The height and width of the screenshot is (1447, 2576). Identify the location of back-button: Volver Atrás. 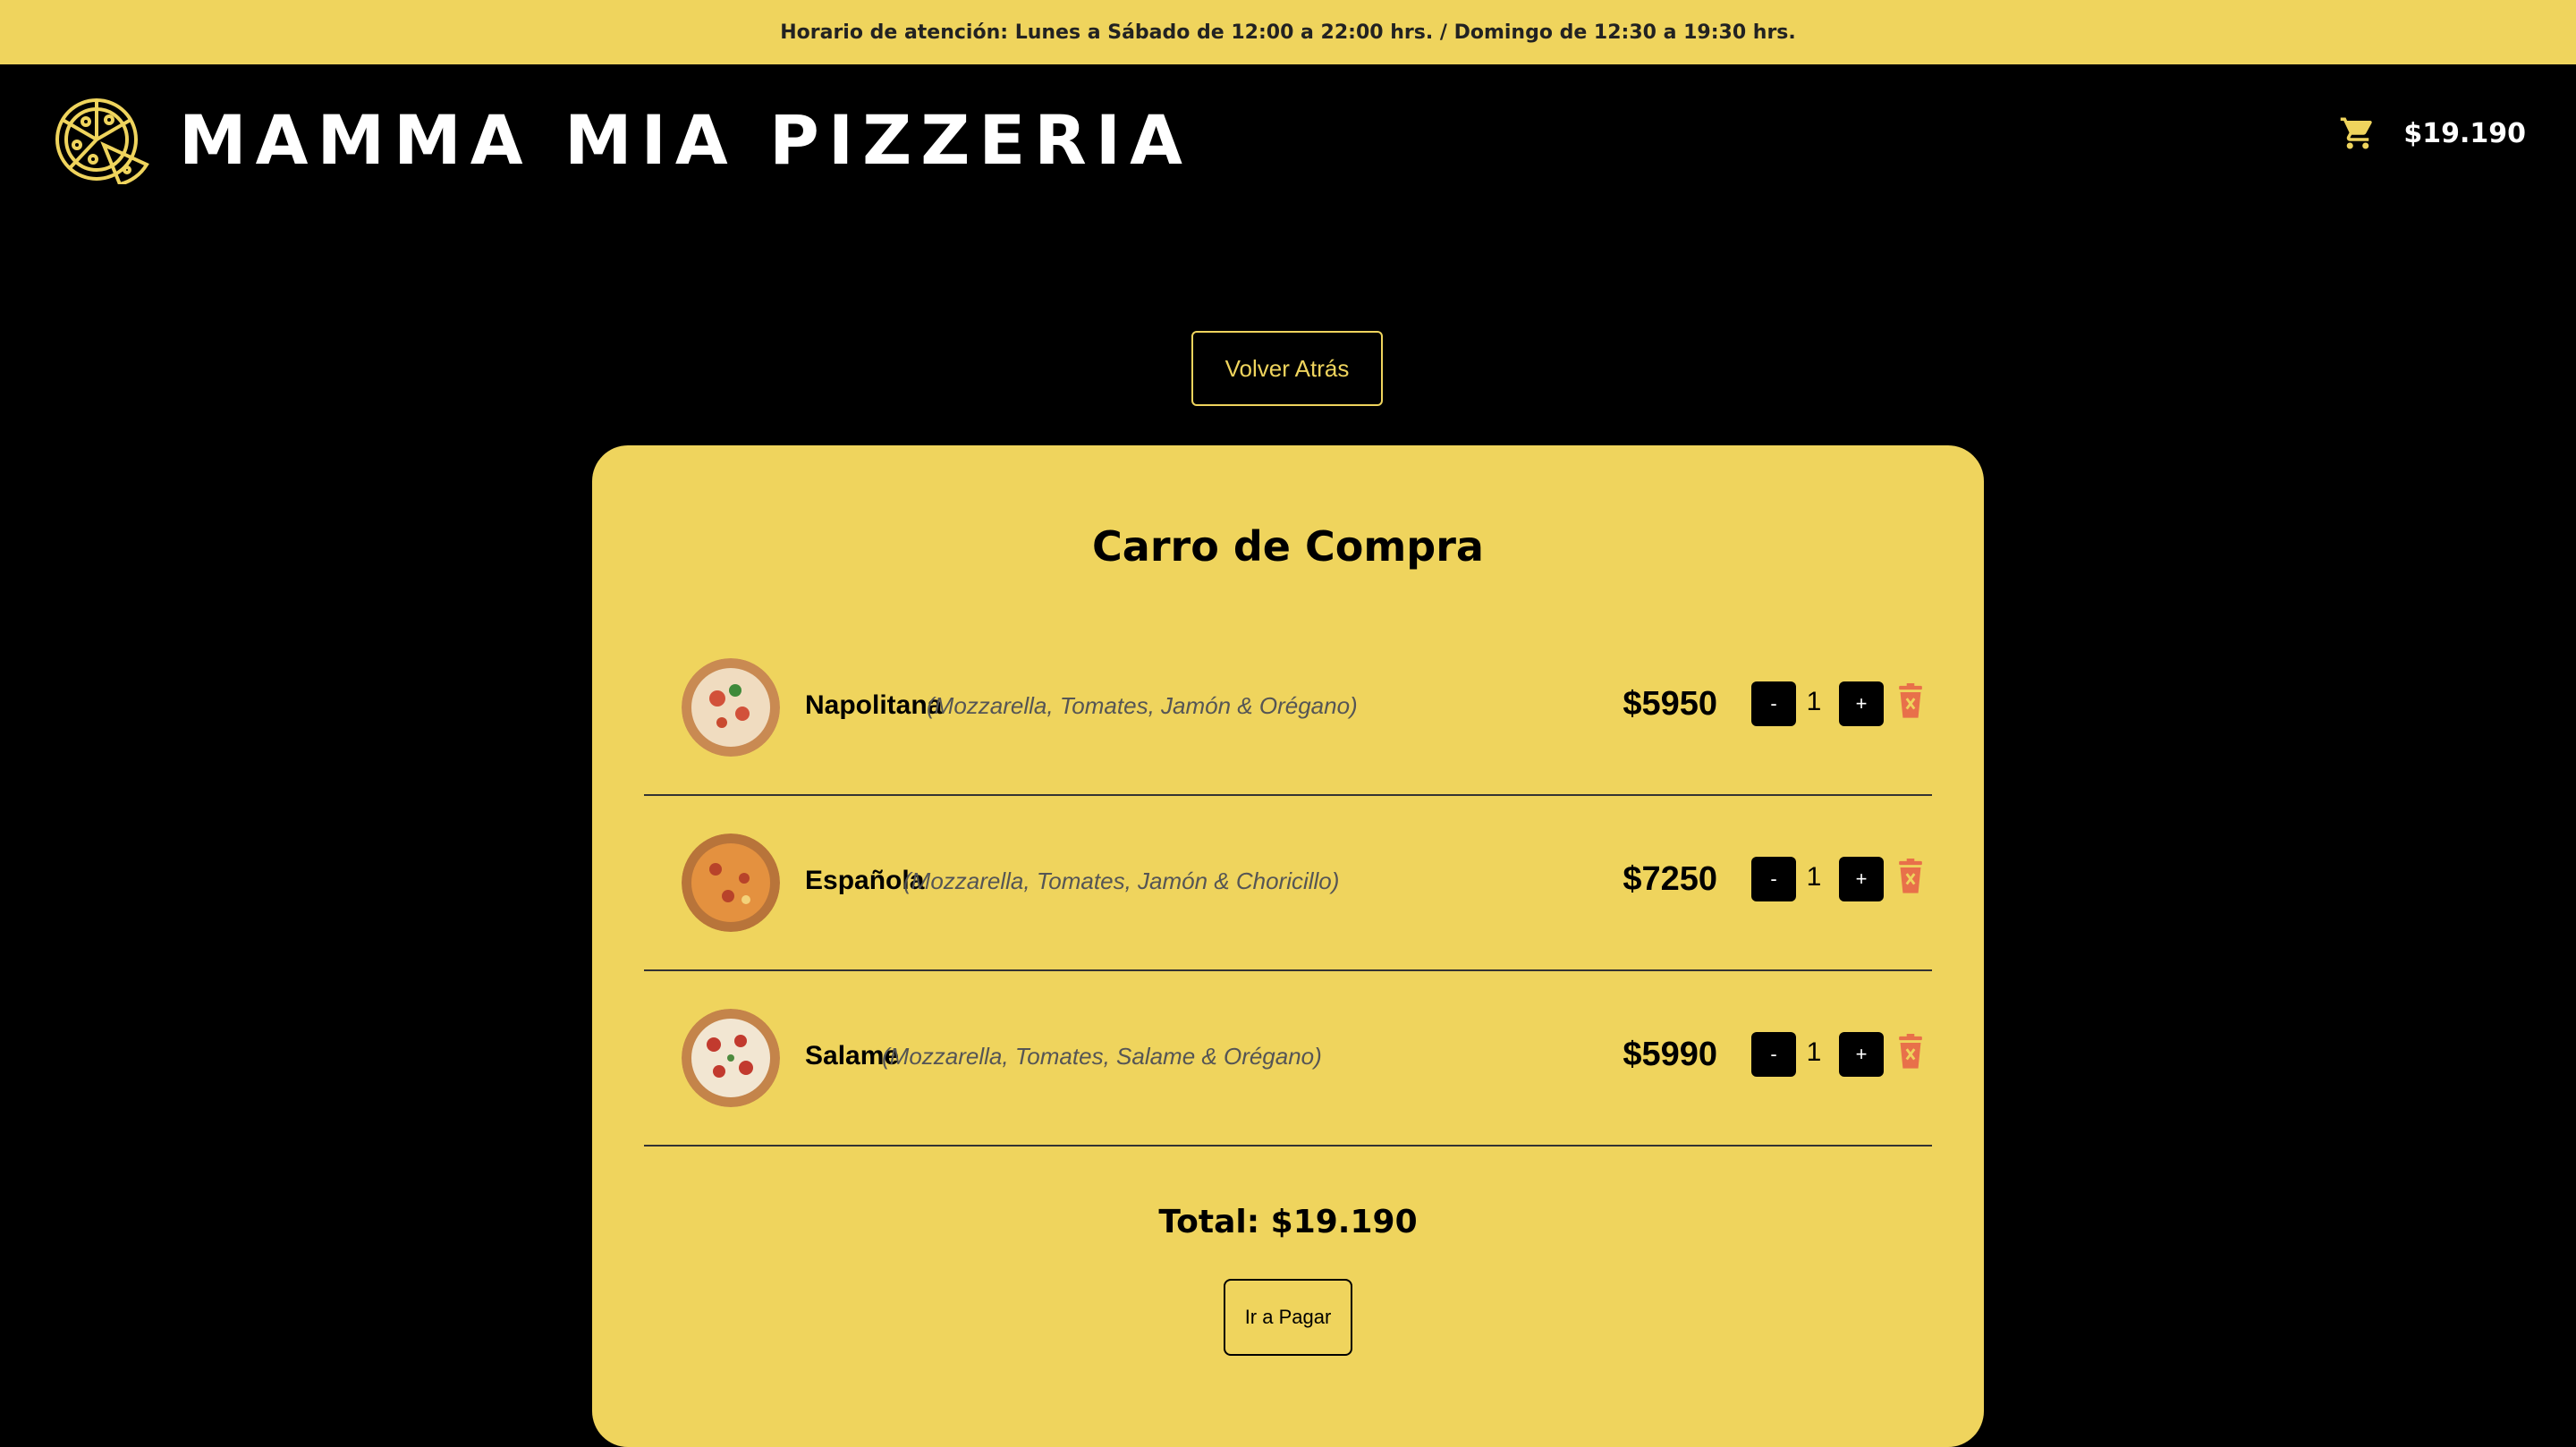
(1287, 368).